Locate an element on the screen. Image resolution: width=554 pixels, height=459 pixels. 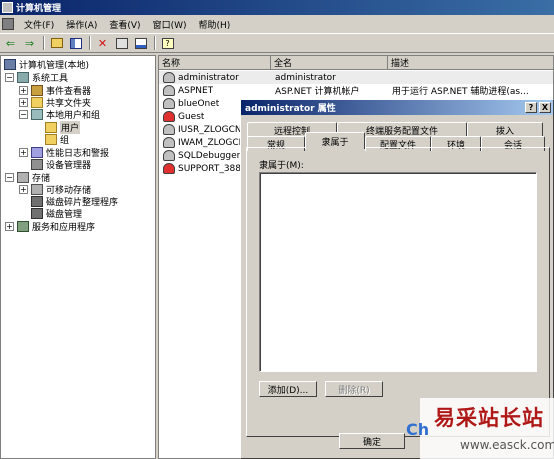
tree-item-disk-defragmenter: 磁盘碎片整理程序 is located at coordinates (74, 201).